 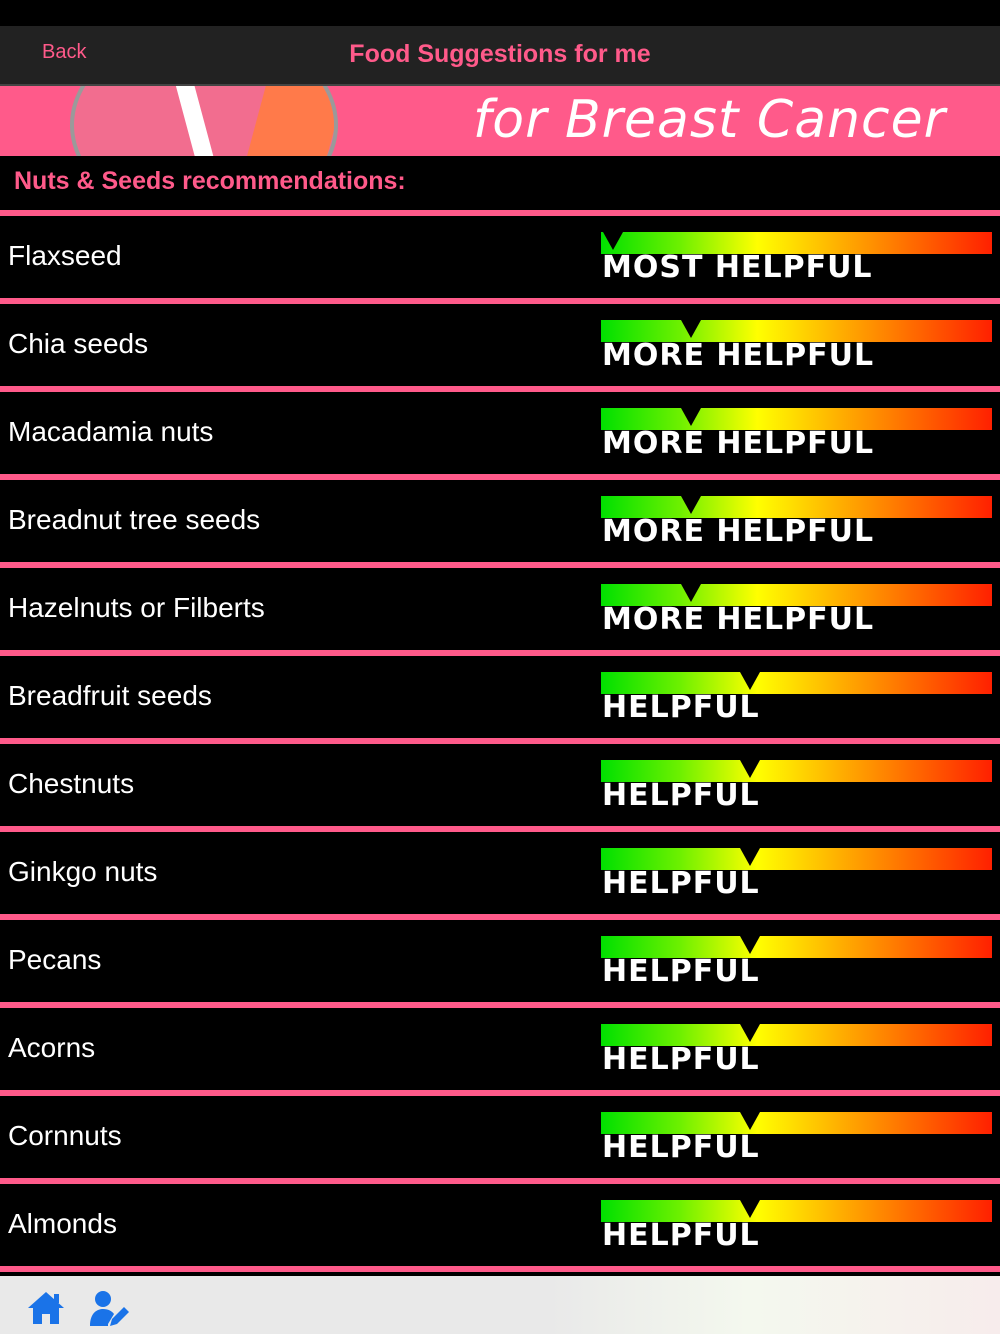 What do you see at coordinates (55, 959) in the screenshot?
I see `food-name: Pecans` at bounding box center [55, 959].